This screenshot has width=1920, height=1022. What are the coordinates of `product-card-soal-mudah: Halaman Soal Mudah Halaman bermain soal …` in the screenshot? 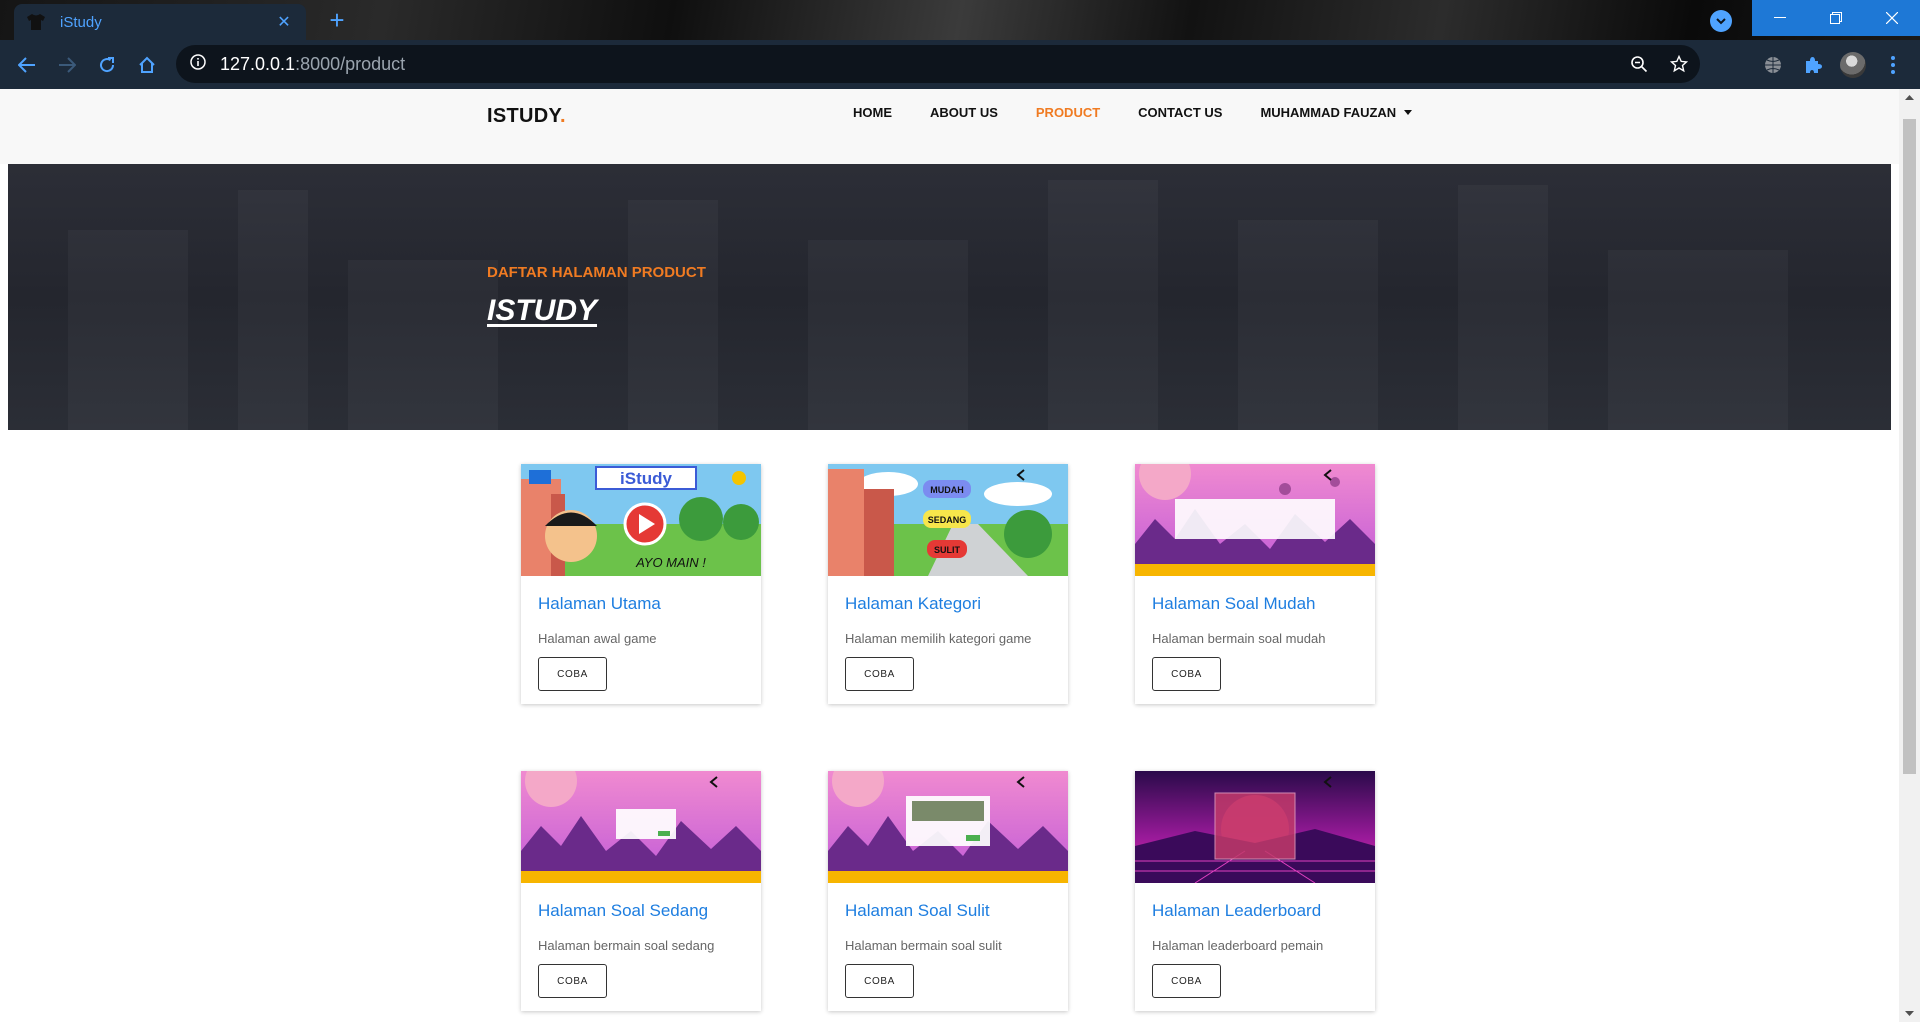 It's located at (1255, 584).